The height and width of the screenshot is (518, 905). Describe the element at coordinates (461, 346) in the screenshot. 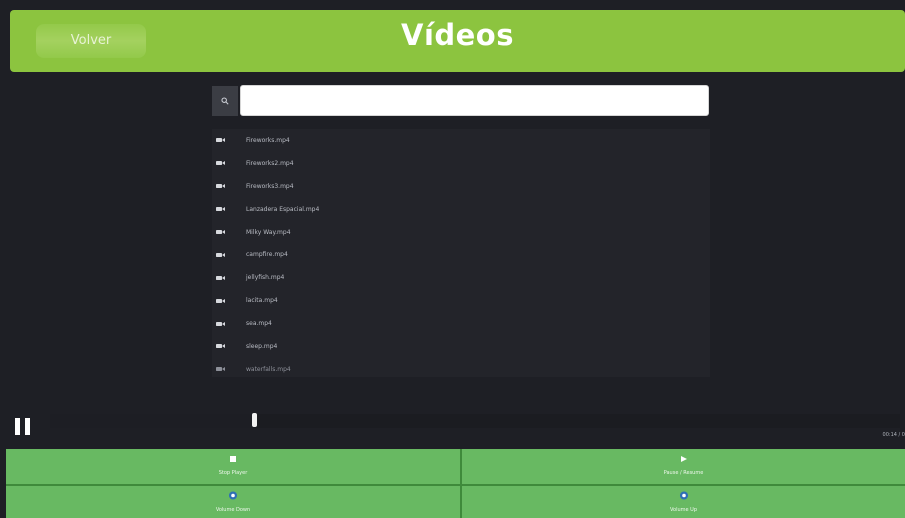

I see `list-item: sleep.mp4` at that location.